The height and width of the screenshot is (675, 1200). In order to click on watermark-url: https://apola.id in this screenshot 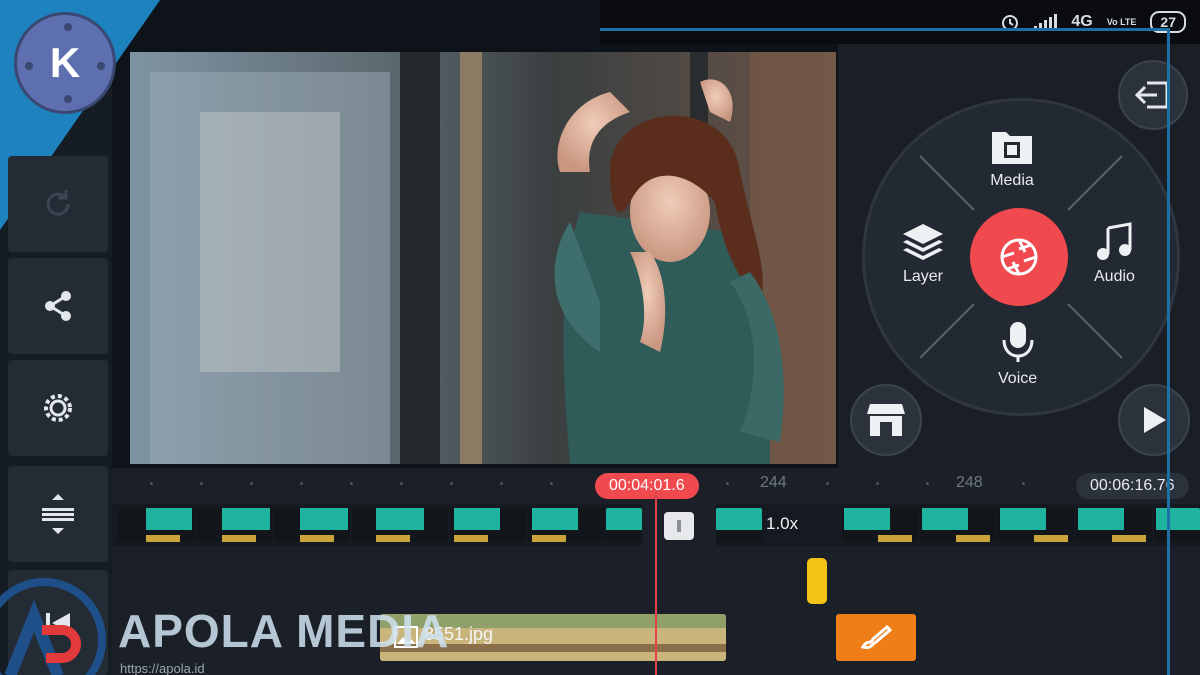, I will do `click(162, 668)`.